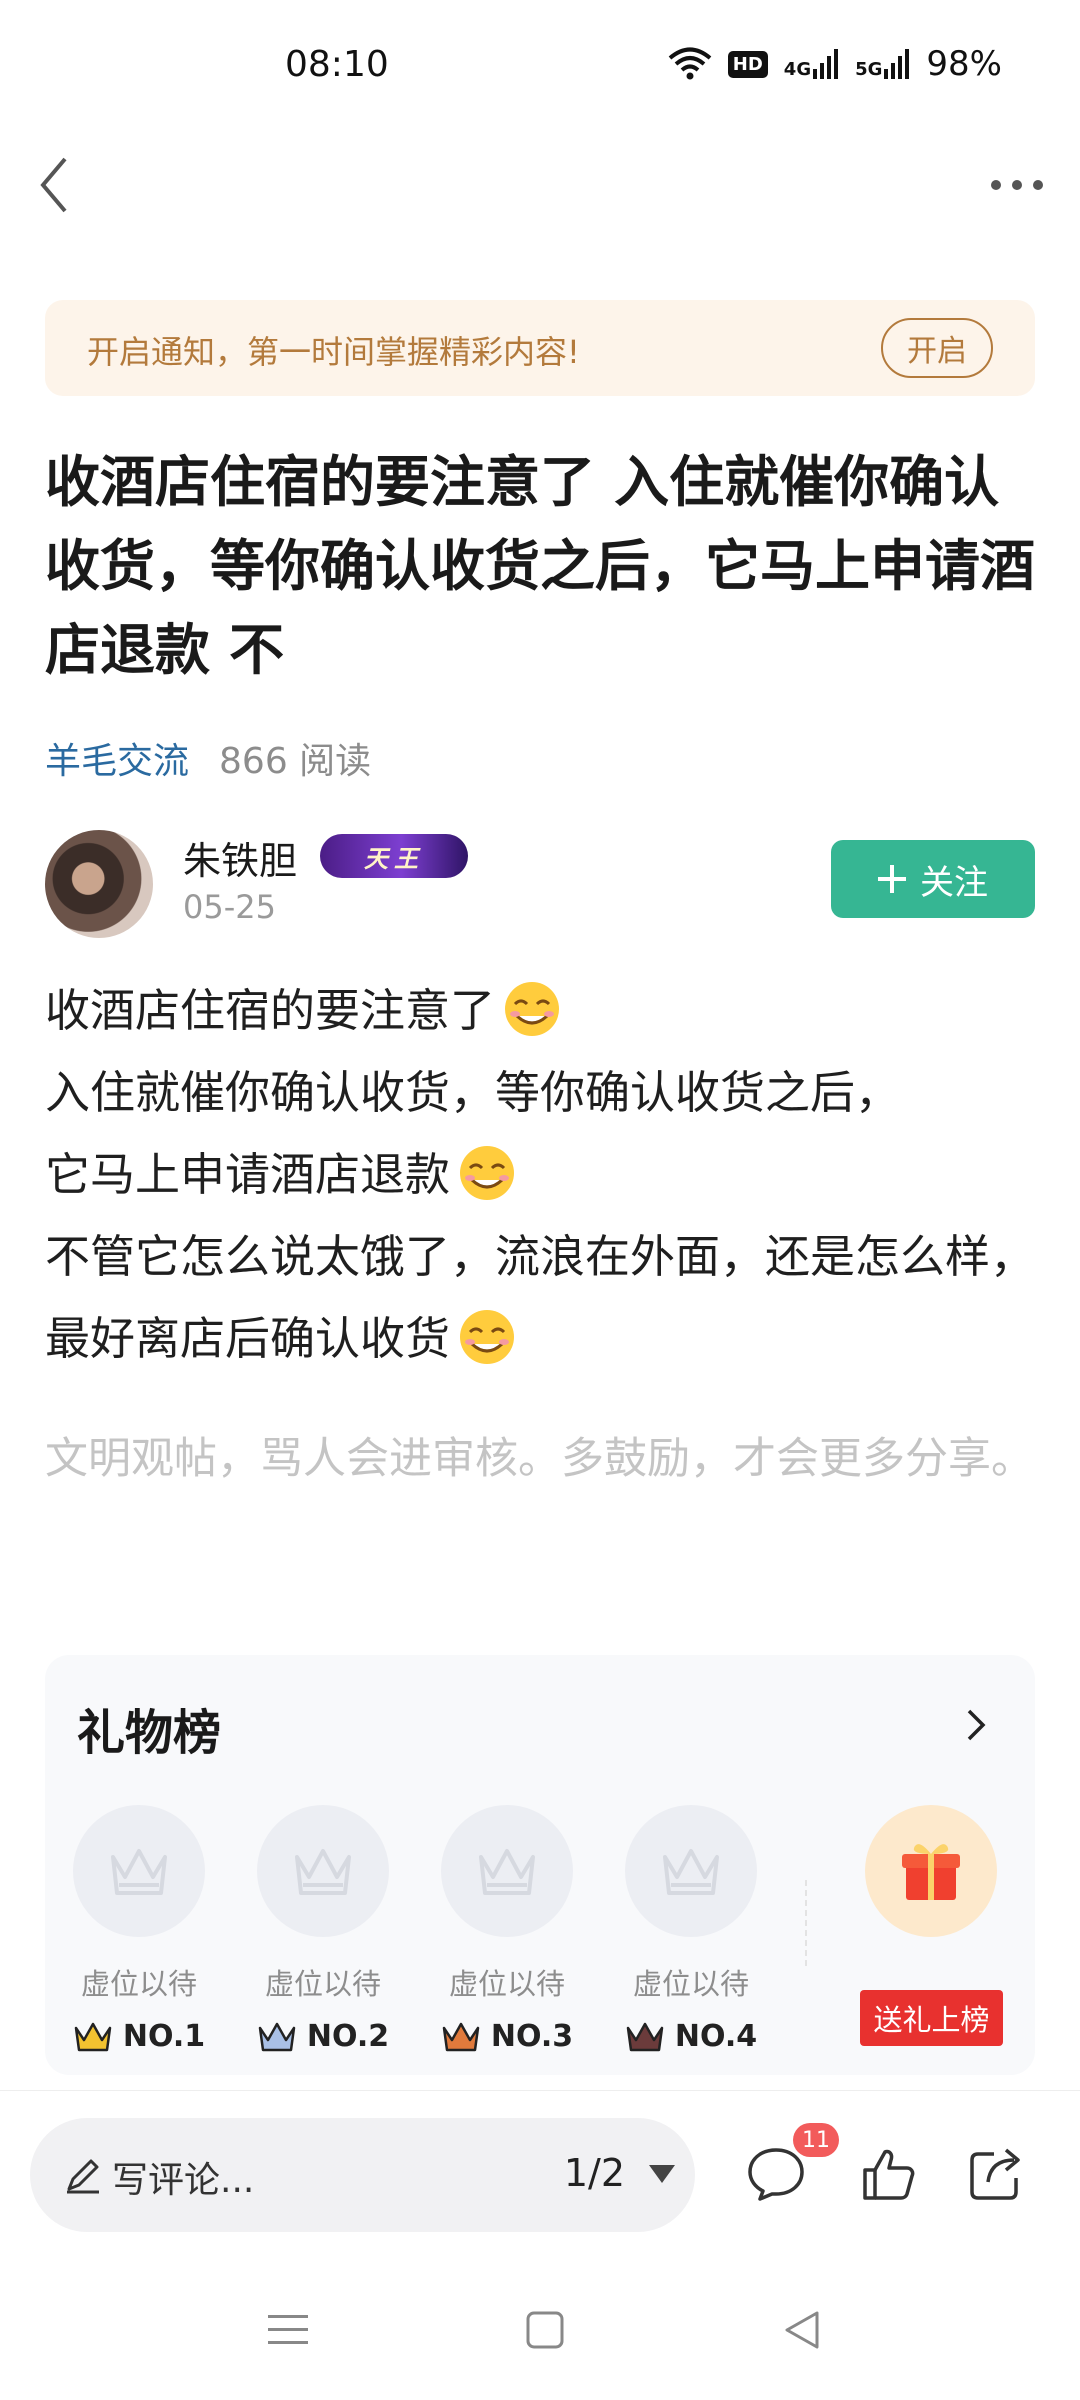 The height and width of the screenshot is (2400, 1080). Describe the element at coordinates (348, 2036) in the screenshot. I see `rank-label: NO.2` at that location.